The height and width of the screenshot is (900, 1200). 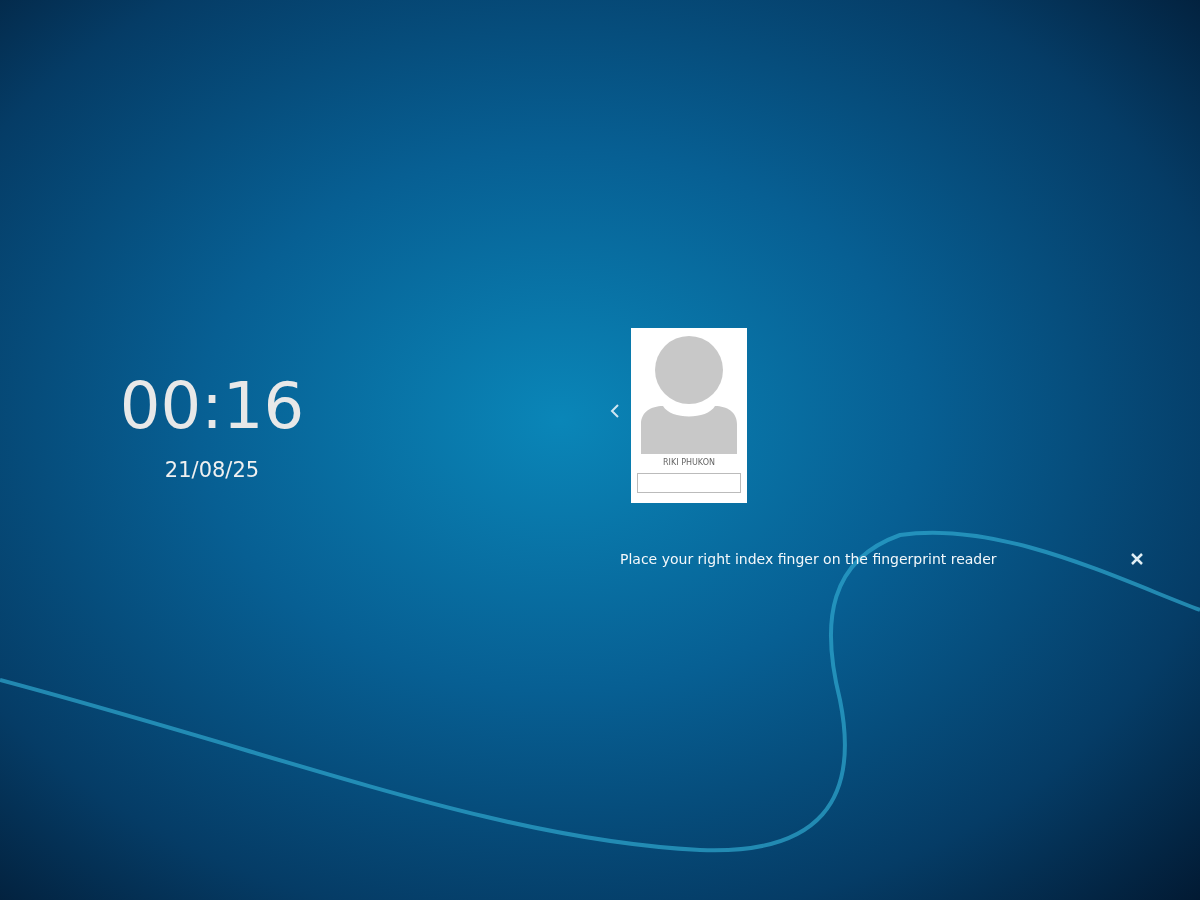 I want to click on chevron-left-icon, so click(x=615, y=410).